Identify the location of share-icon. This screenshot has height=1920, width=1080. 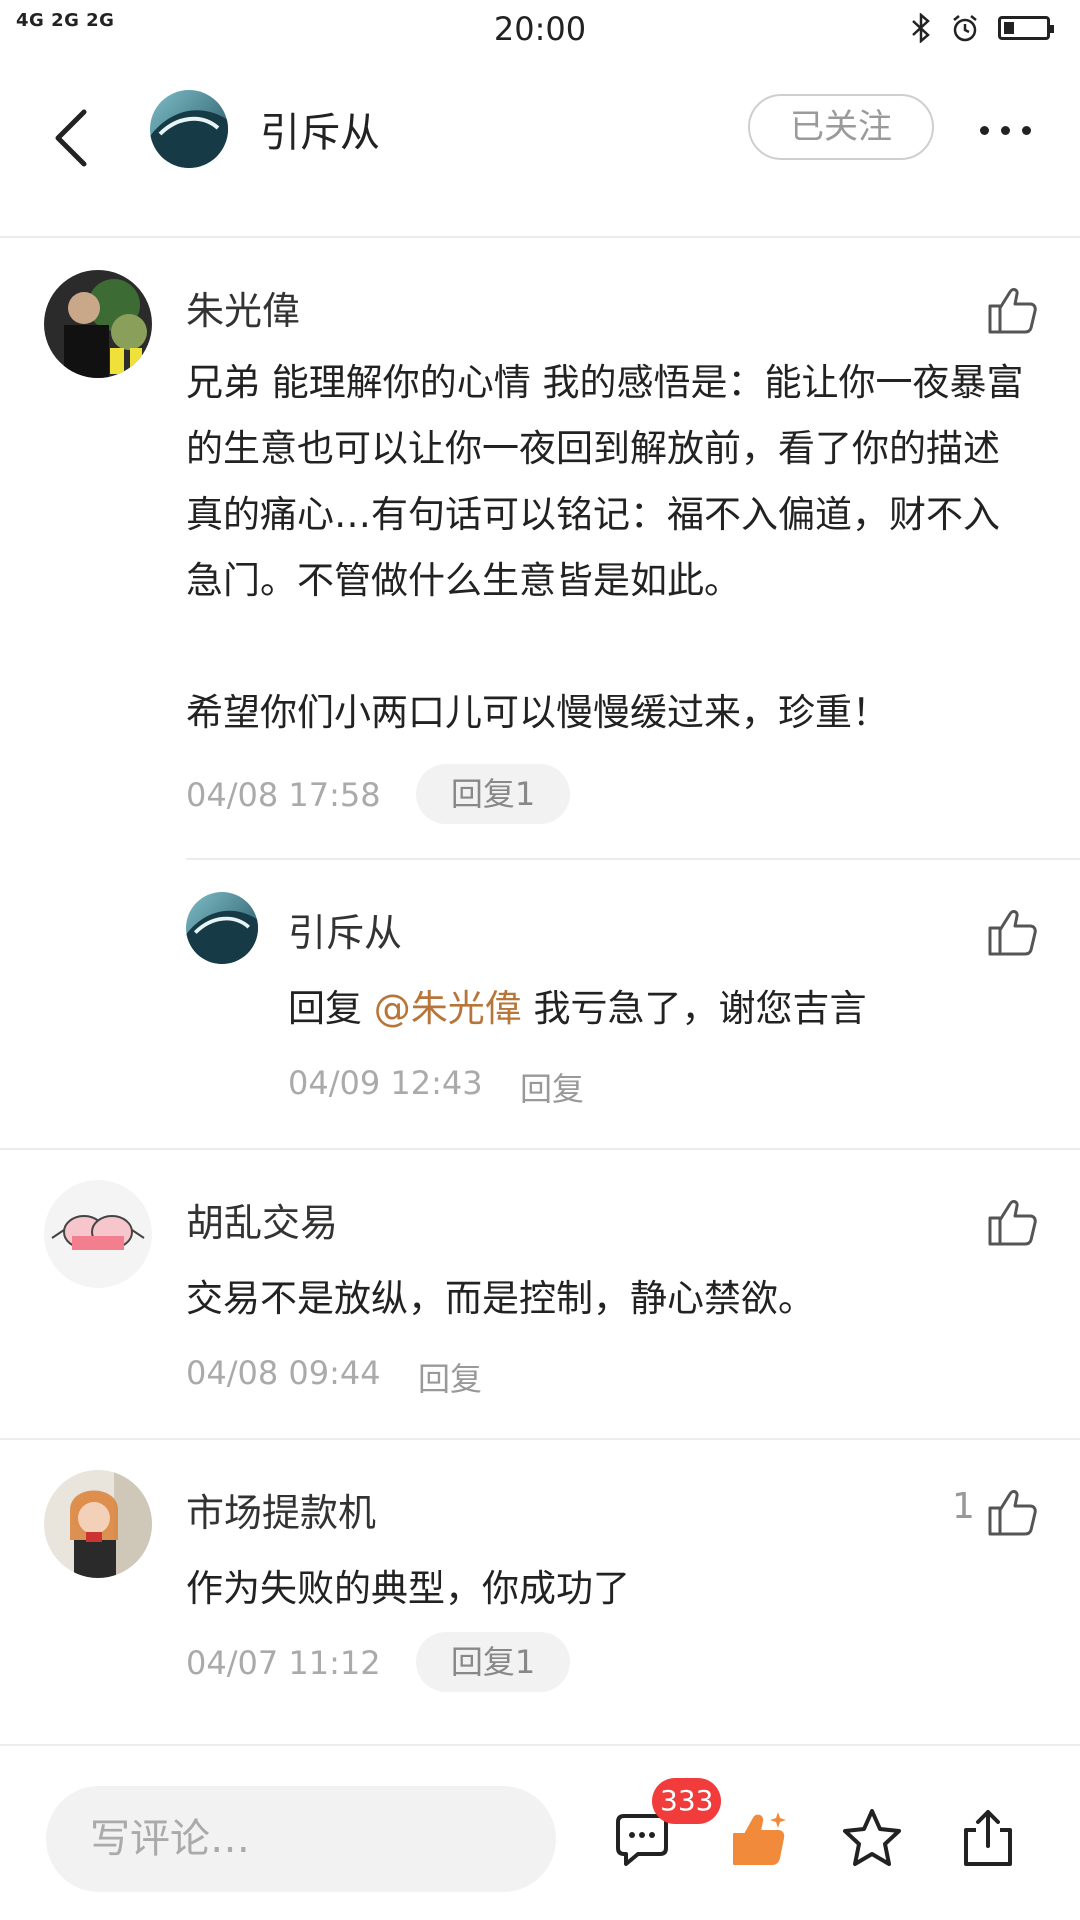
(988, 1838).